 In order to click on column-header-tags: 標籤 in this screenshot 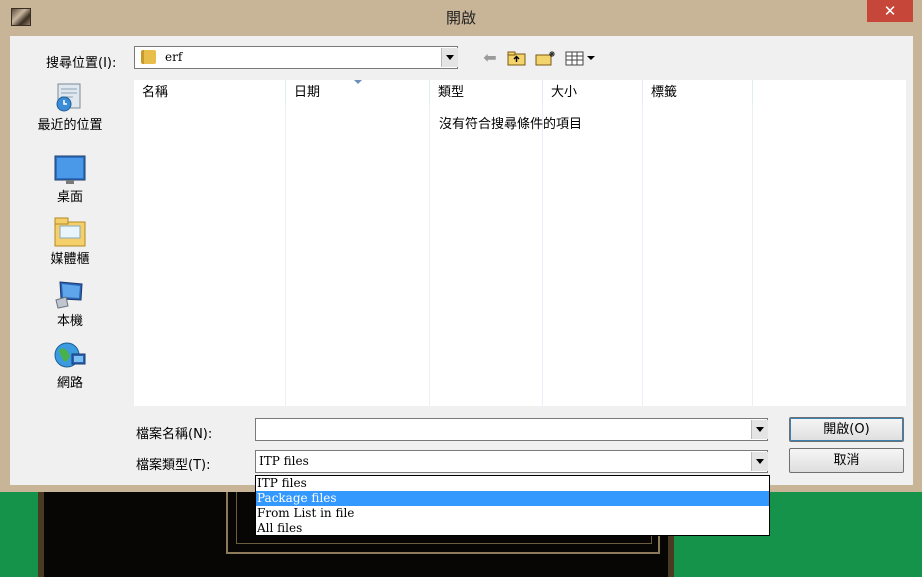, I will do `click(698, 93)`.